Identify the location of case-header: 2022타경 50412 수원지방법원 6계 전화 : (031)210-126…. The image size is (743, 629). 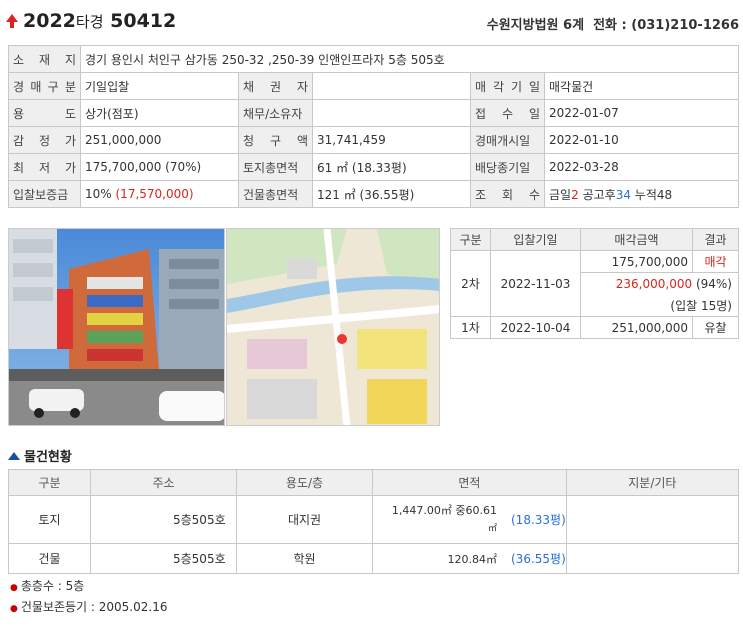
(372, 23).